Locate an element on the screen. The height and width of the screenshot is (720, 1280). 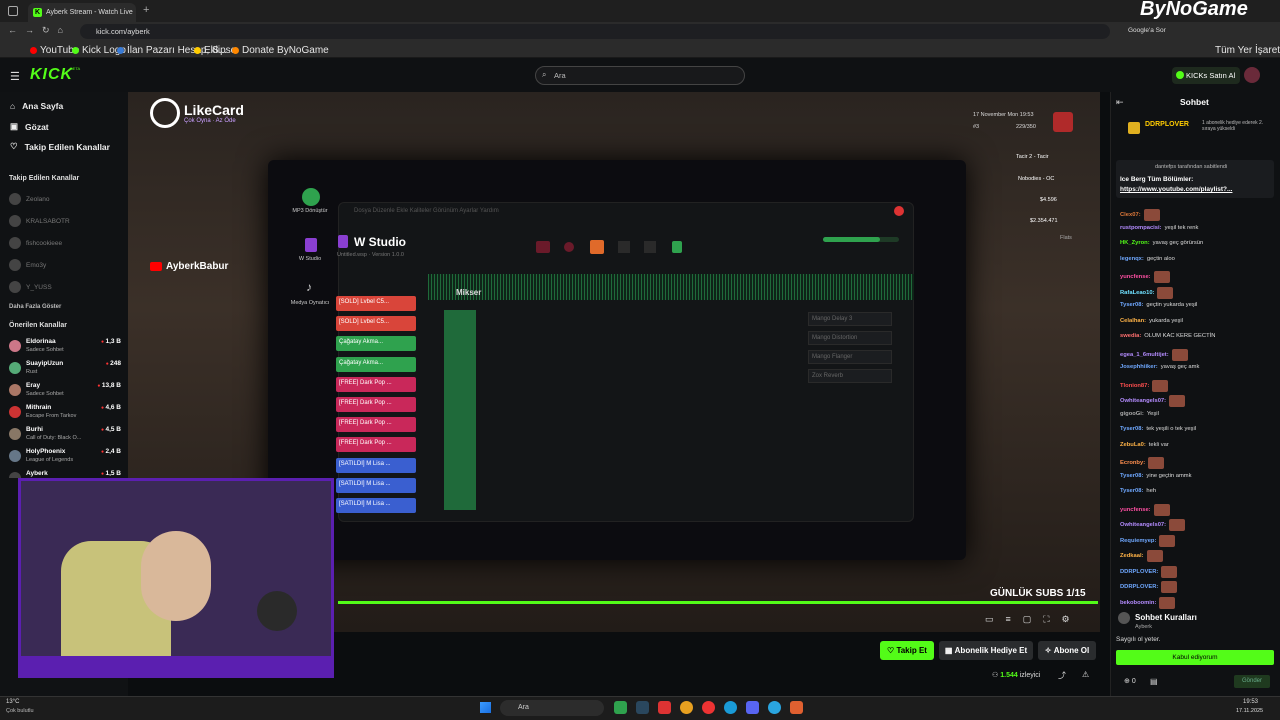
send-button: Gönder is located at coordinates (1252, 681).